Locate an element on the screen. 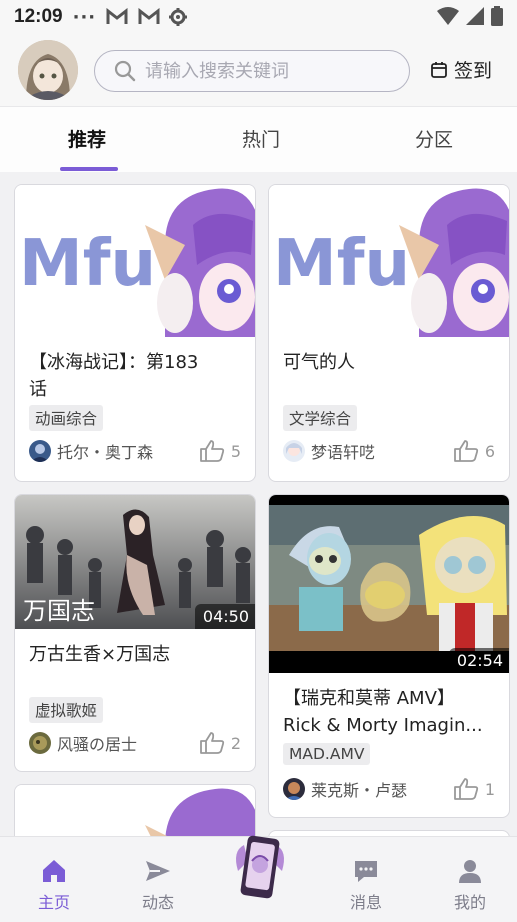 The width and height of the screenshot is (517, 922). tab-sections: 分区 is located at coordinates (434, 138).